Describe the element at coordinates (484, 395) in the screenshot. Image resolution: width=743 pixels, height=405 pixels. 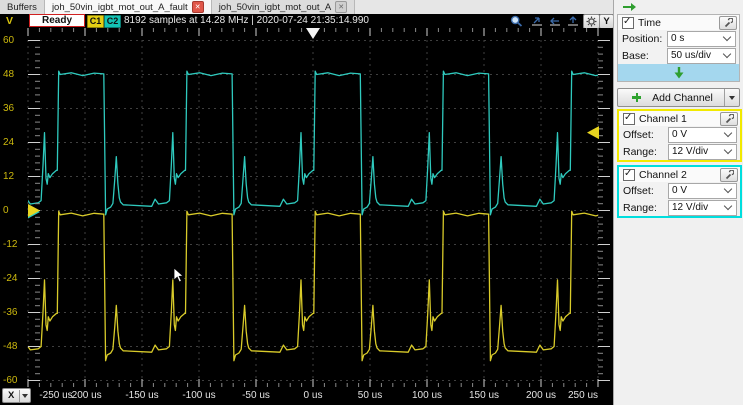
I see `x-tick-label: 150 us` at that location.